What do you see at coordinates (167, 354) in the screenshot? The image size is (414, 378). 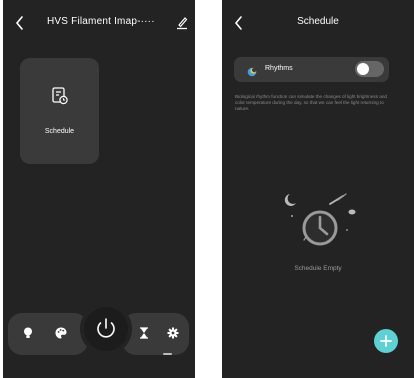 I see `home-indicator` at bounding box center [167, 354].